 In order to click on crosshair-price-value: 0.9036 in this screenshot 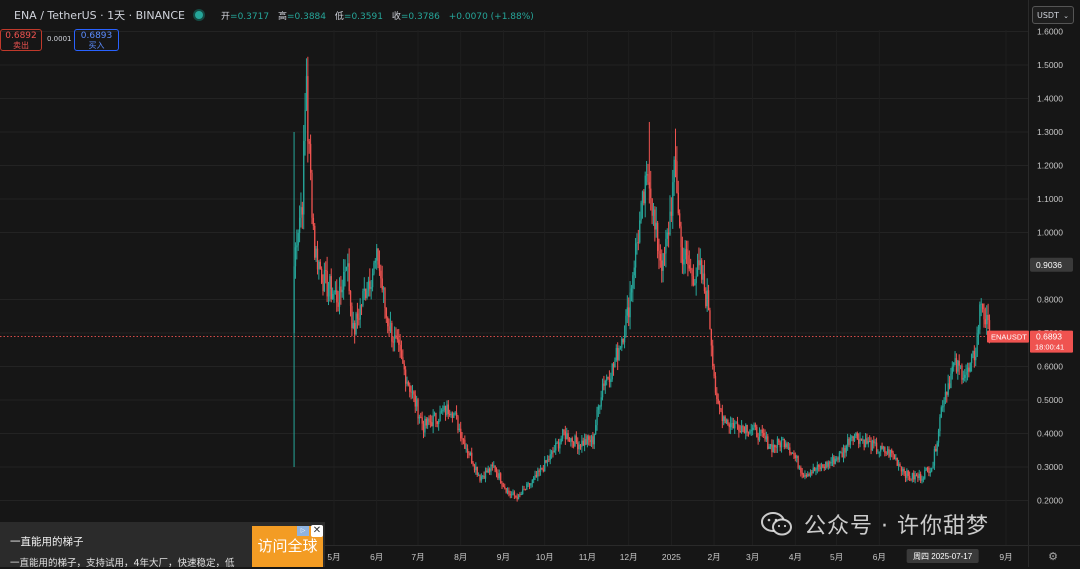, I will do `click(1049, 265)`.